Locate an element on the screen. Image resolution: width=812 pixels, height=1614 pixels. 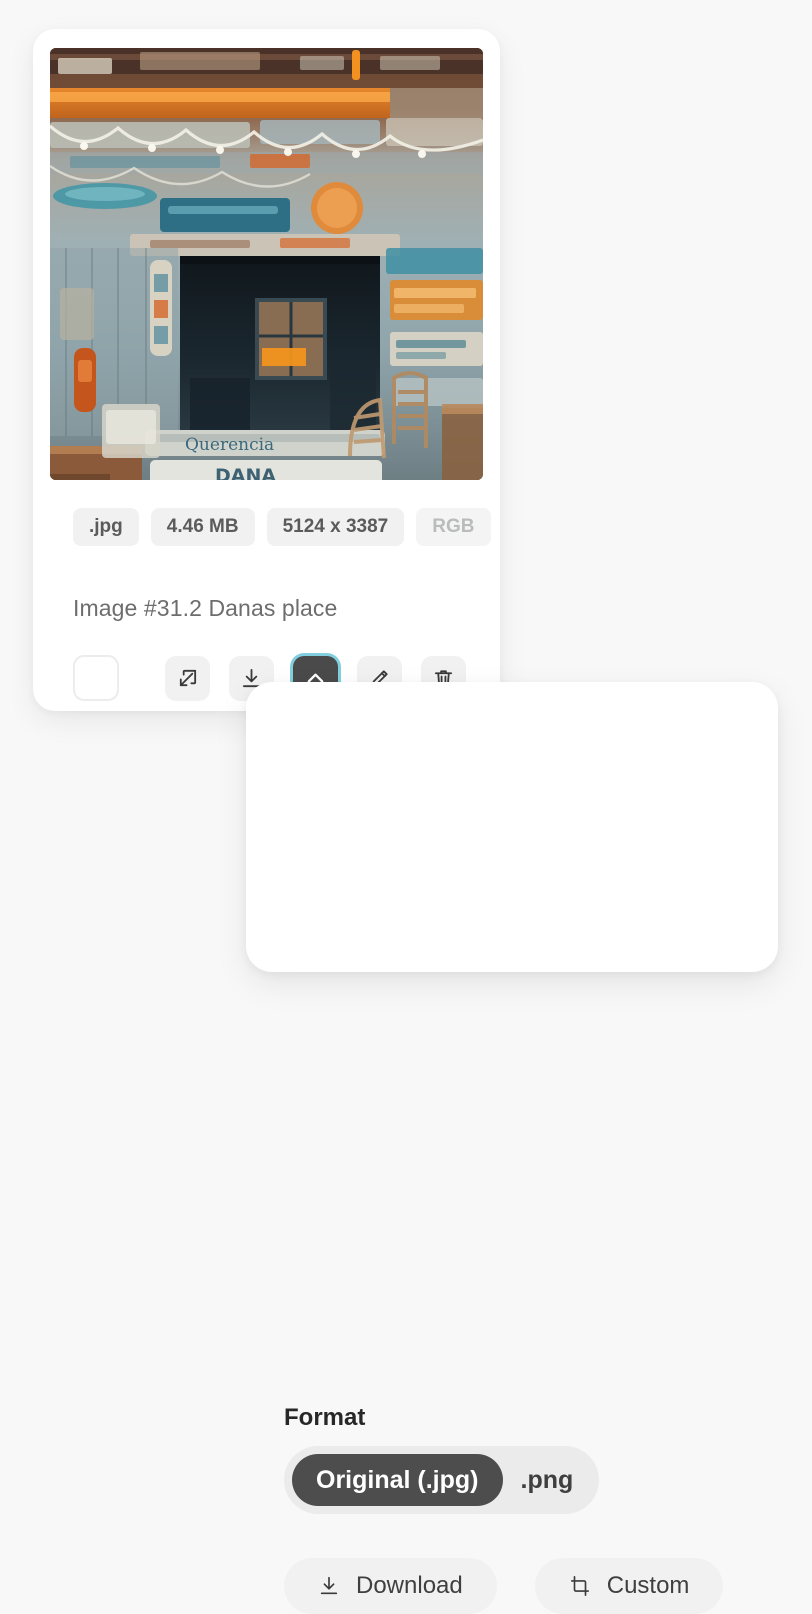
open-external-button is located at coordinates (187, 678).